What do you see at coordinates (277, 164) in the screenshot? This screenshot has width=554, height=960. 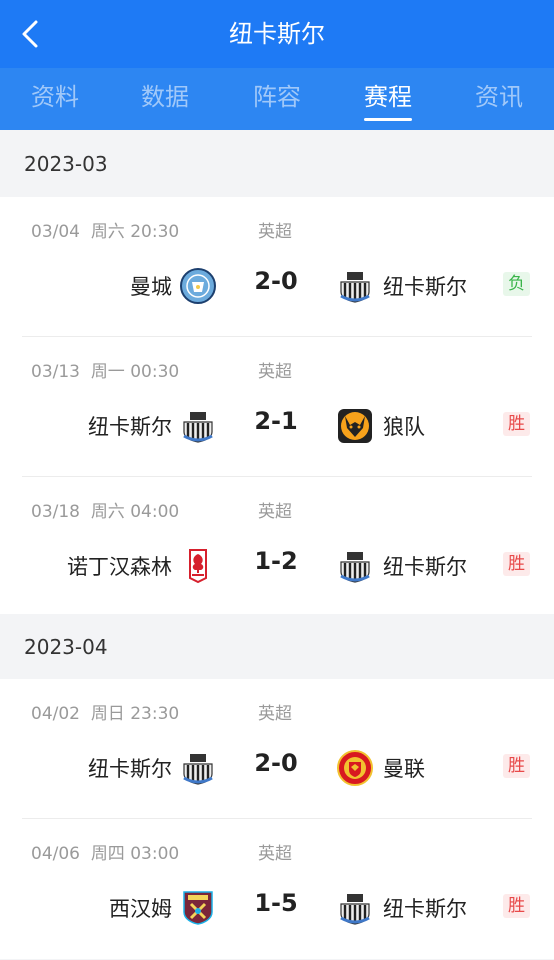 I see `month-header: 2023-03` at bounding box center [277, 164].